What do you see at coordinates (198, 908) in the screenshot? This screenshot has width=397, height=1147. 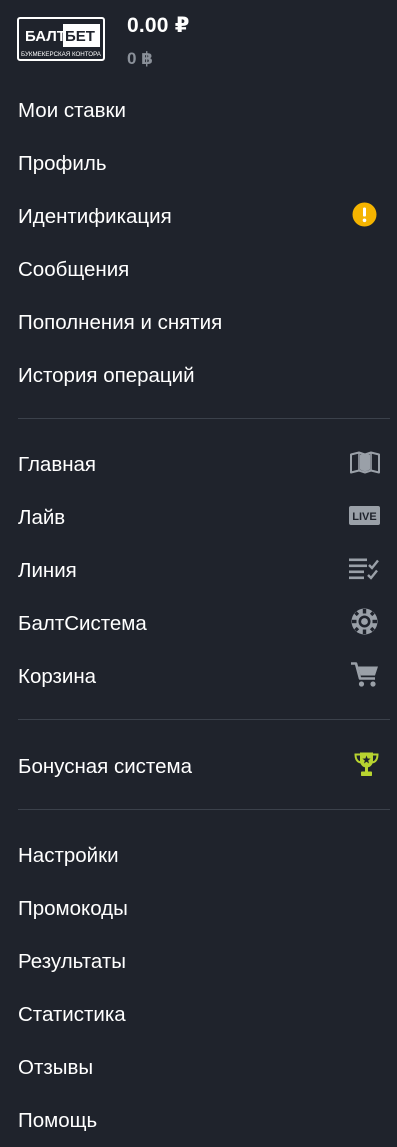 I see `menu-item-promocodes: Промокоды` at bounding box center [198, 908].